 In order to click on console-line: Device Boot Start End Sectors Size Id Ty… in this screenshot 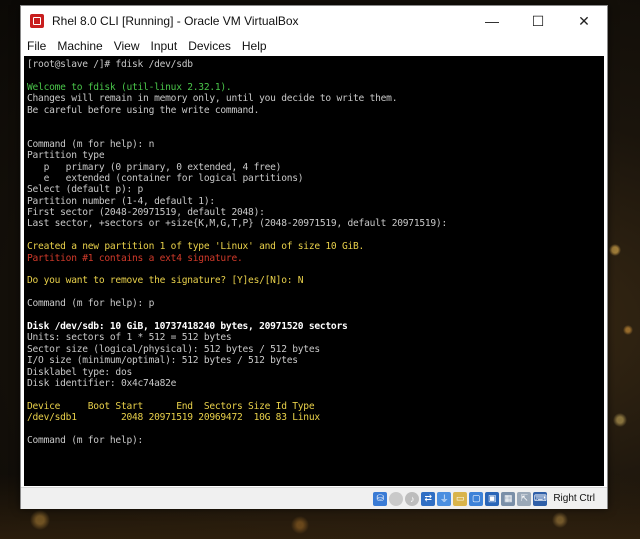, I will do `click(171, 406)`.